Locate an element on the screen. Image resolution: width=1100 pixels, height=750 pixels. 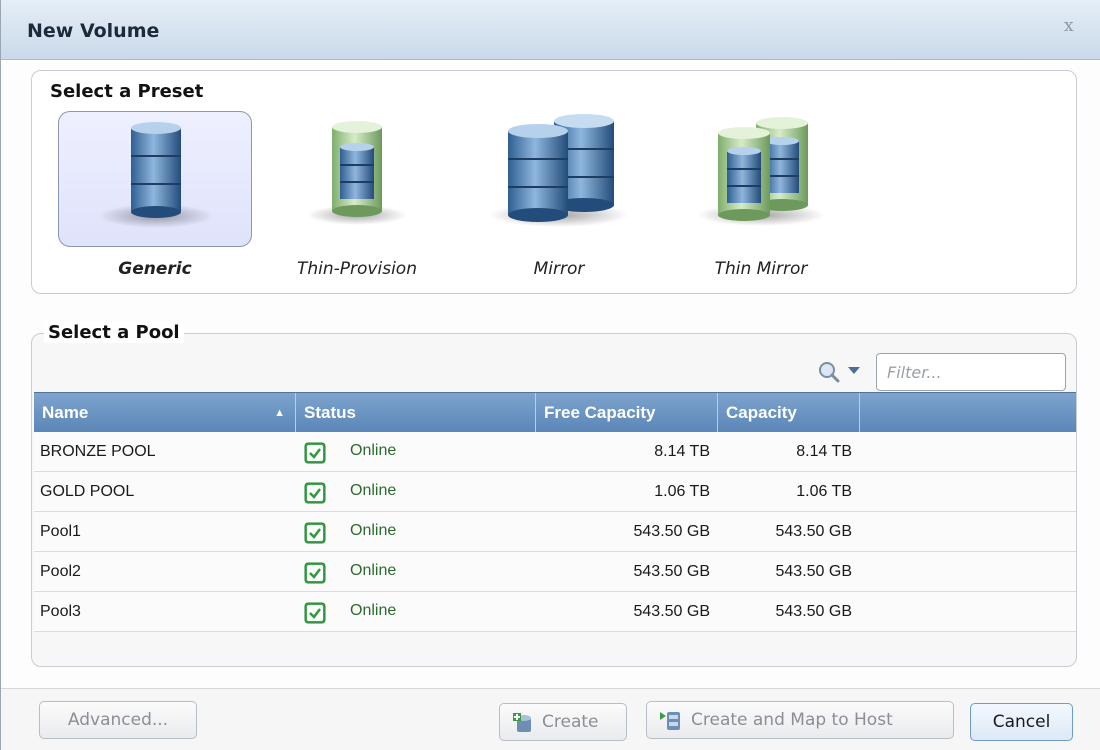
preset-thin-mirror is located at coordinates (761, 179).